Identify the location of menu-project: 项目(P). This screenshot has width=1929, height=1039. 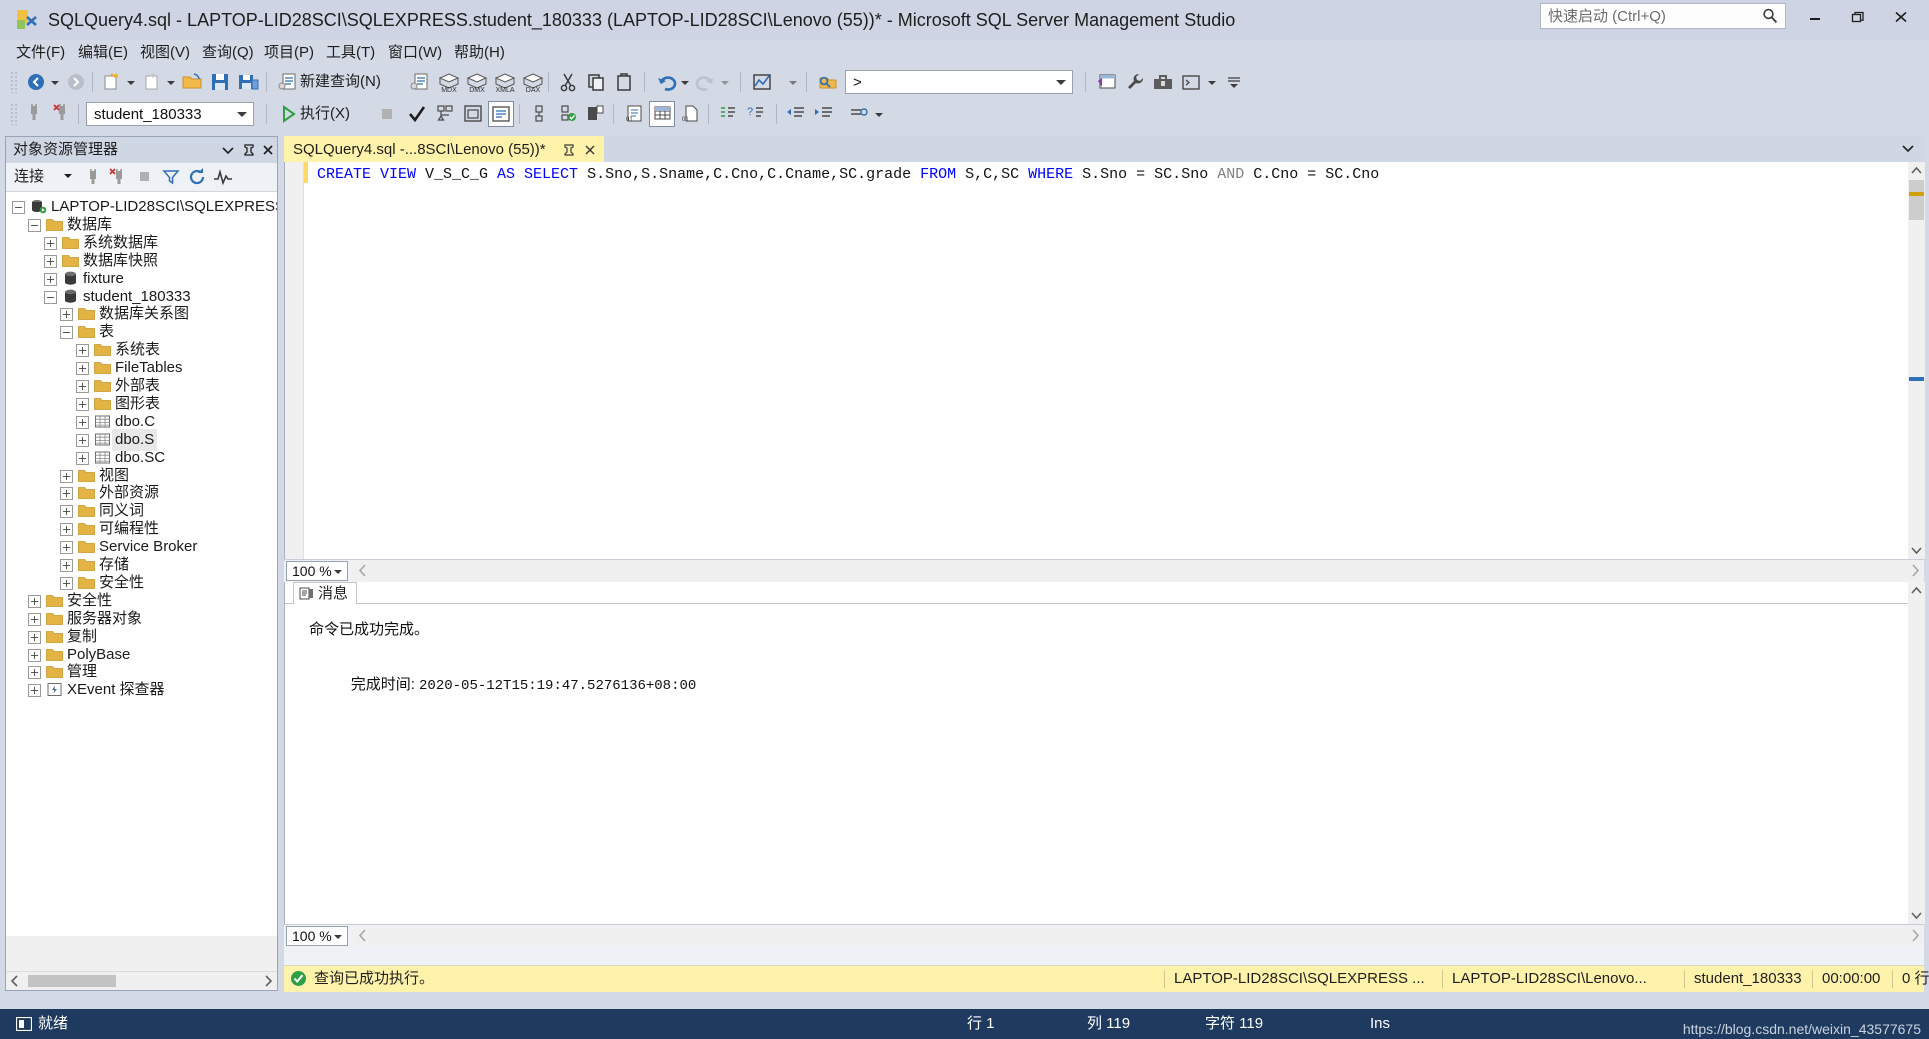
(289, 53).